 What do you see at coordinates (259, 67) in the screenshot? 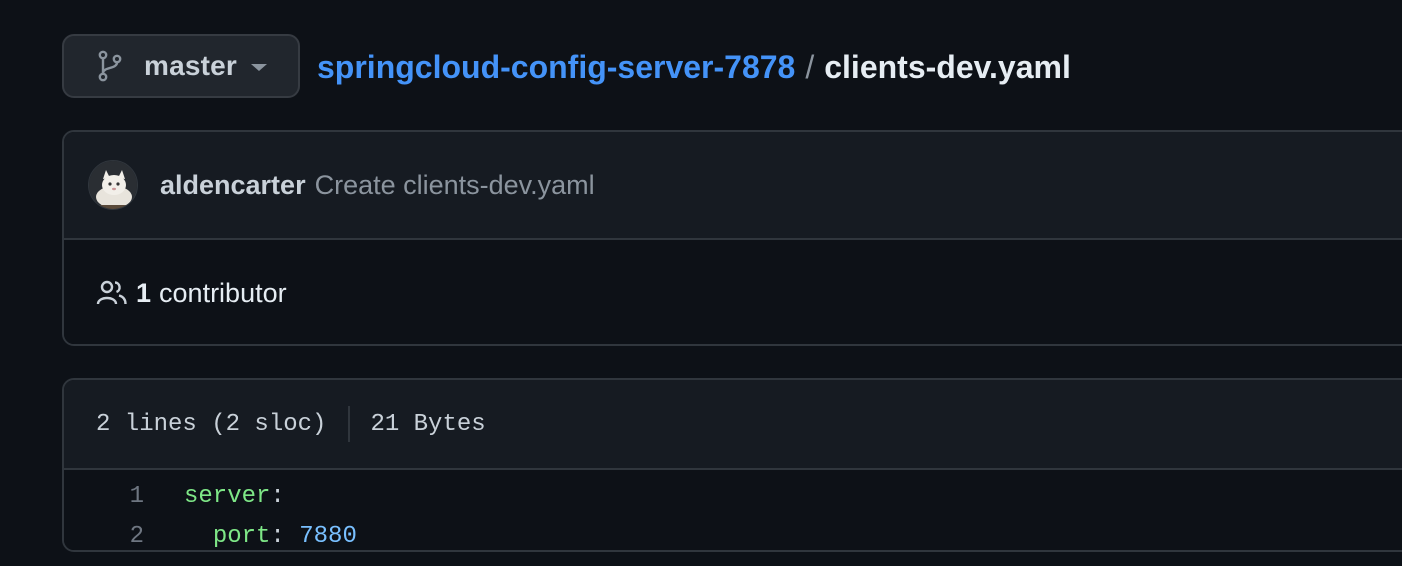
I see `triangle-down-icon` at bounding box center [259, 67].